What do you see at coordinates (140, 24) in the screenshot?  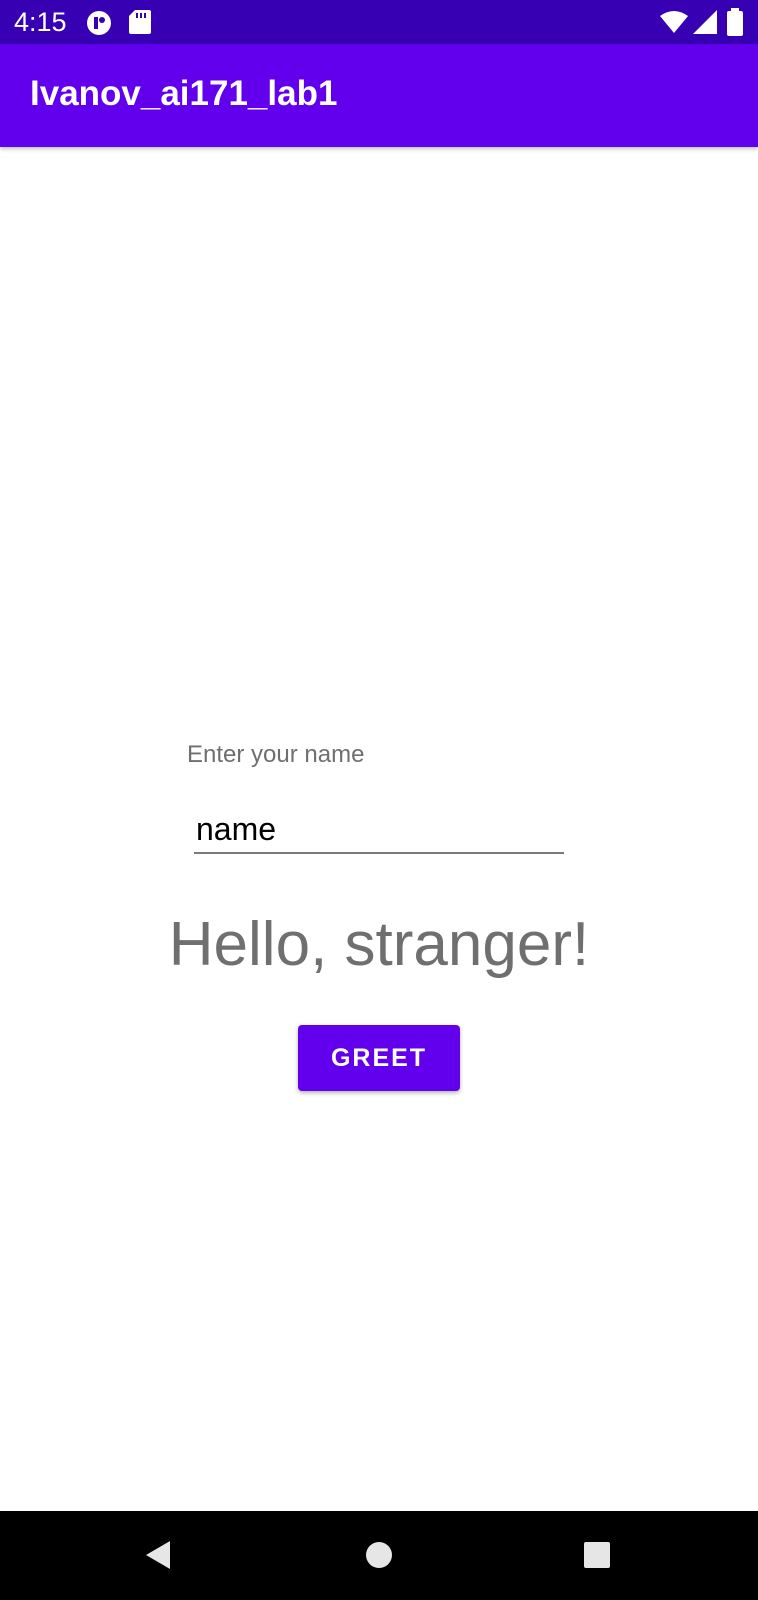 I see `sd-card-icon` at bounding box center [140, 24].